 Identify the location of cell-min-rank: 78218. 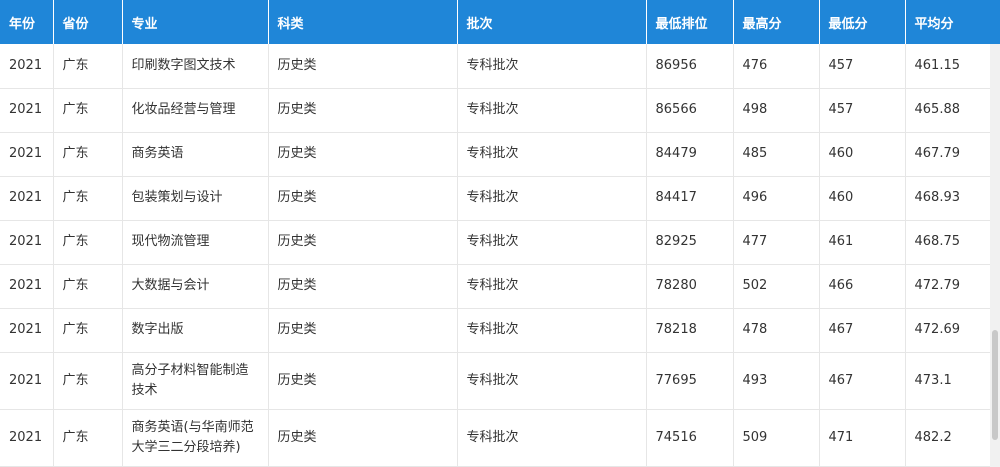
(690, 330).